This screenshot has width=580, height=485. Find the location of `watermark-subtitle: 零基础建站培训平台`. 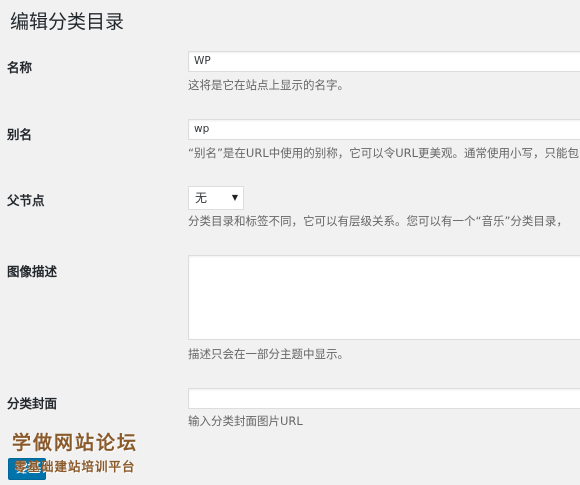

watermark-subtitle: 零基础建站培训平台 is located at coordinates (75, 466).